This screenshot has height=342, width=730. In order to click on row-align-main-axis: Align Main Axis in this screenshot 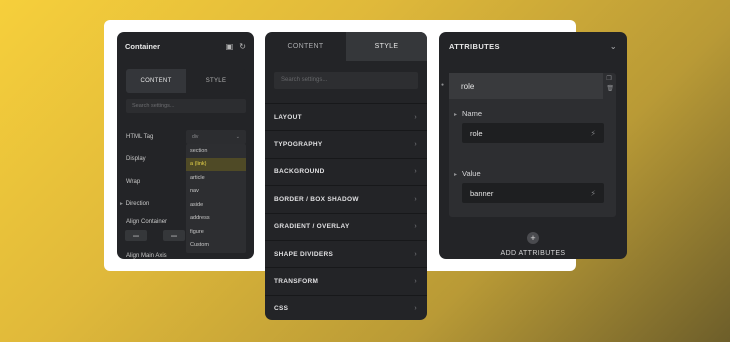, I will do `click(146, 256)`.